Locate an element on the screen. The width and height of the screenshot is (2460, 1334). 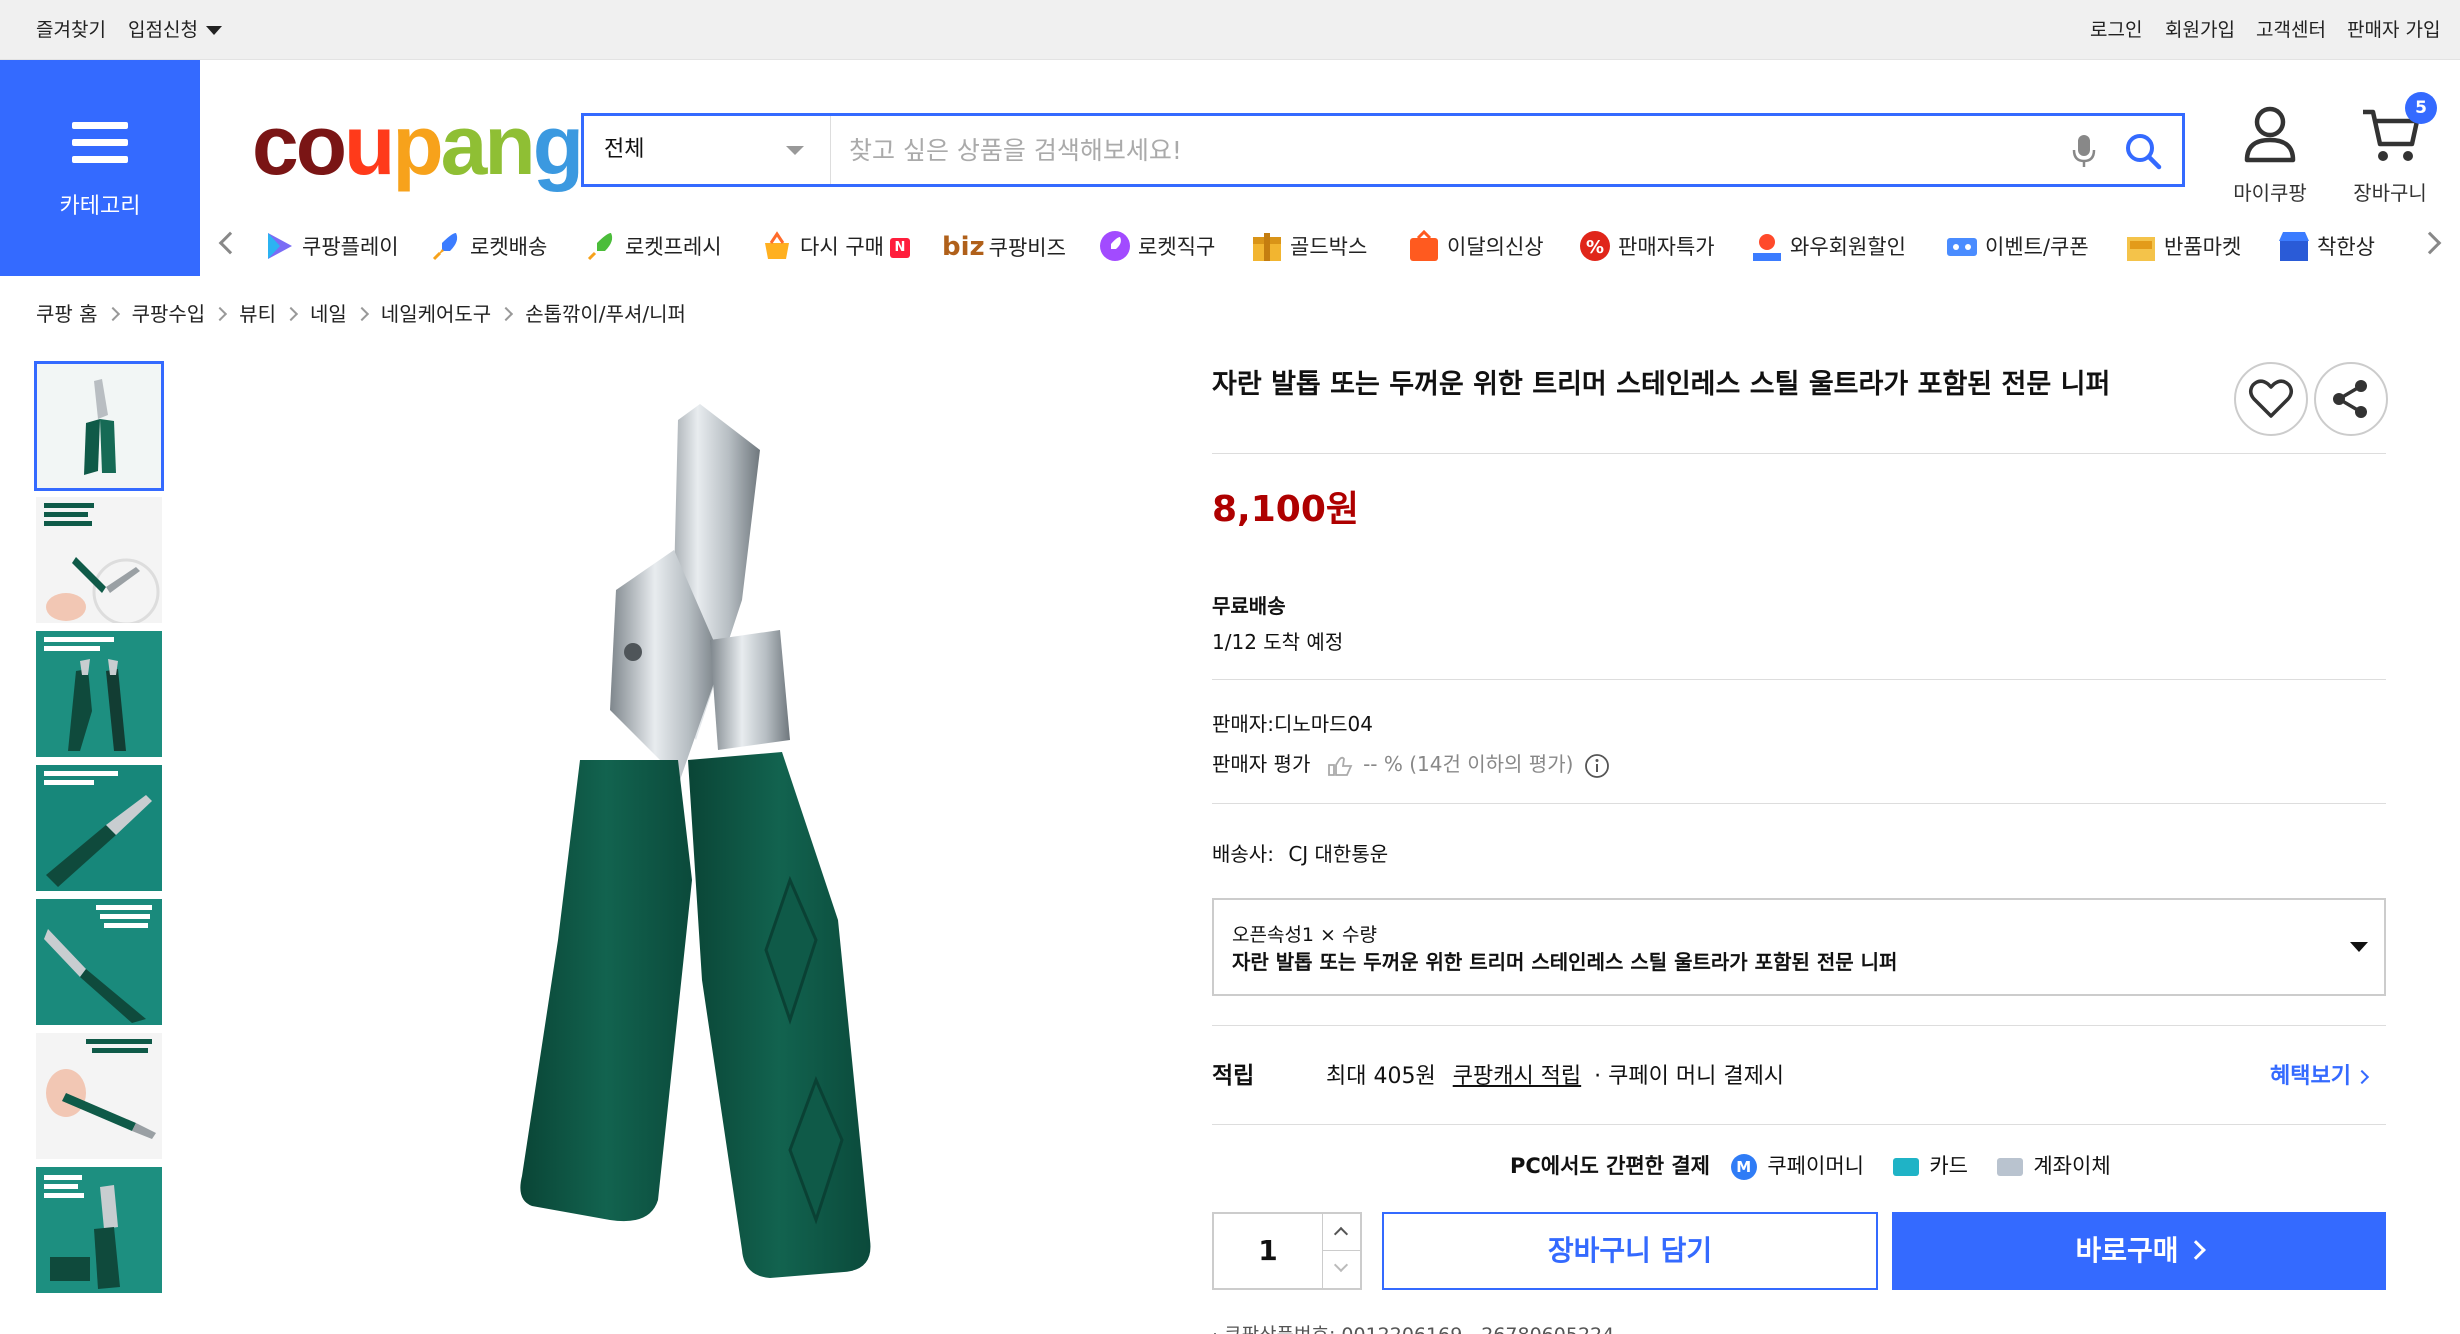
info-icon is located at coordinates (1597, 766).